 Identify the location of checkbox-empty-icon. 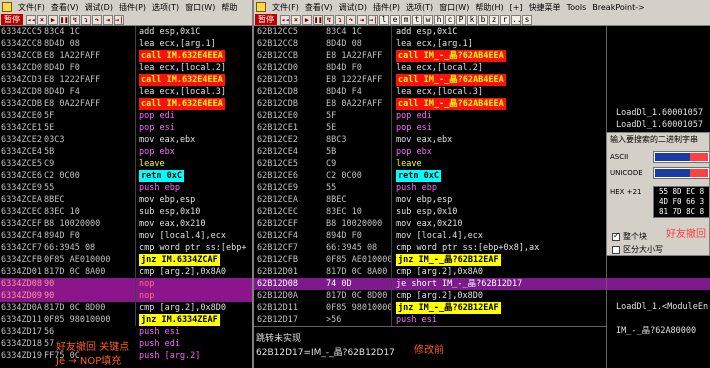
(616, 249).